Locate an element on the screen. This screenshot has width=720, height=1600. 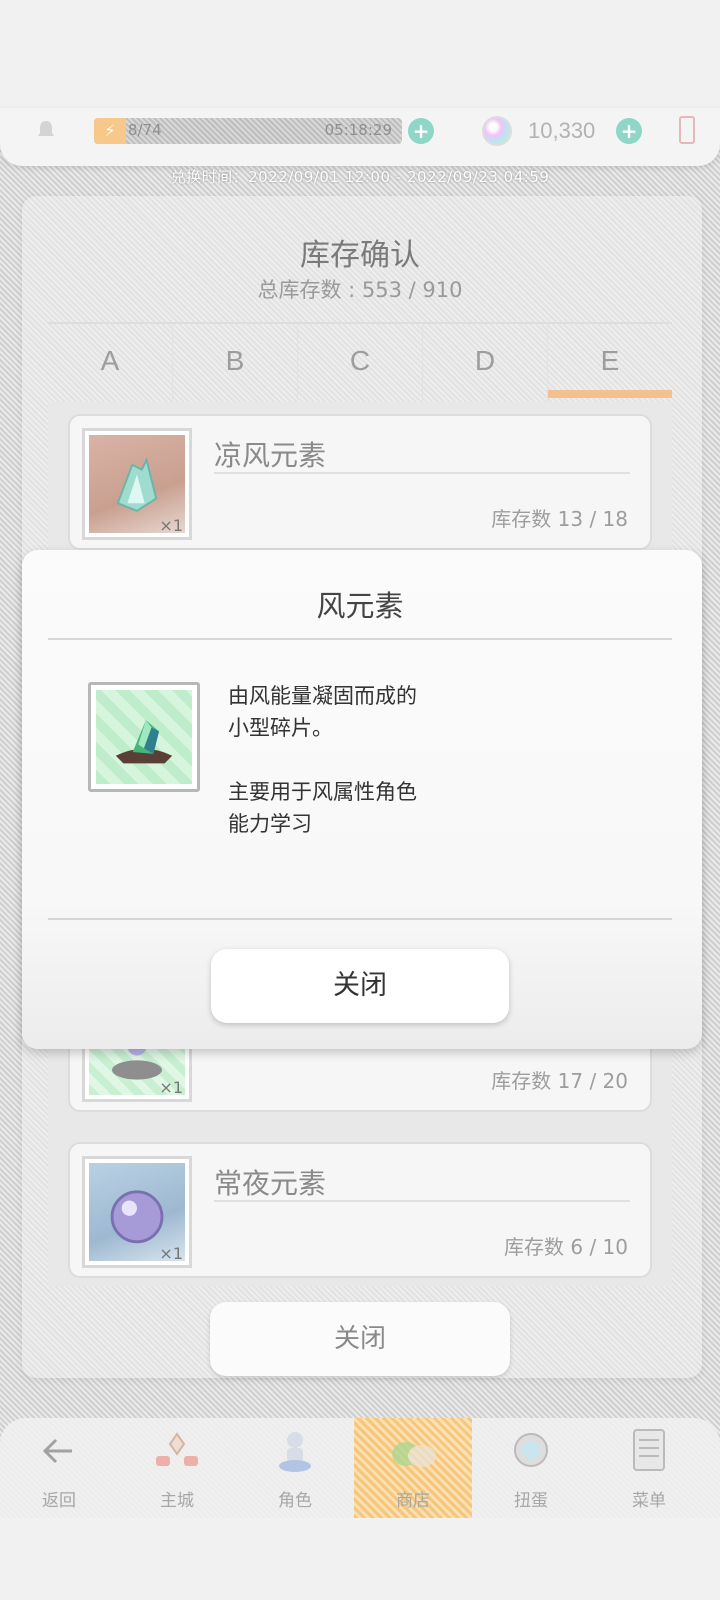
page-bottom-area is located at coordinates (360, 1559).